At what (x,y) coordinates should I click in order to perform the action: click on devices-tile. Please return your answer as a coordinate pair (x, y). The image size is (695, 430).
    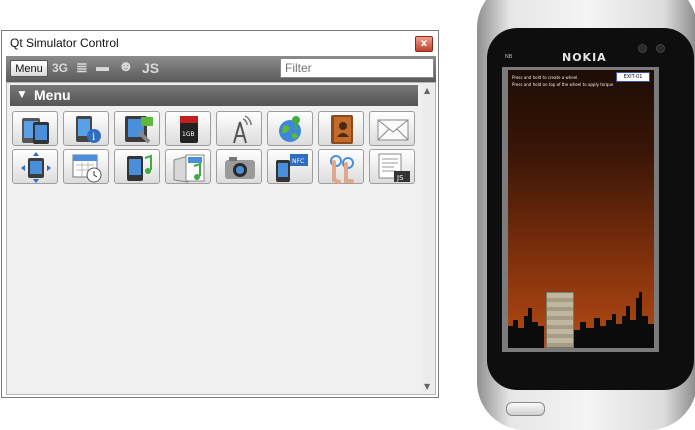
    Looking at the image, I should click on (35, 128).